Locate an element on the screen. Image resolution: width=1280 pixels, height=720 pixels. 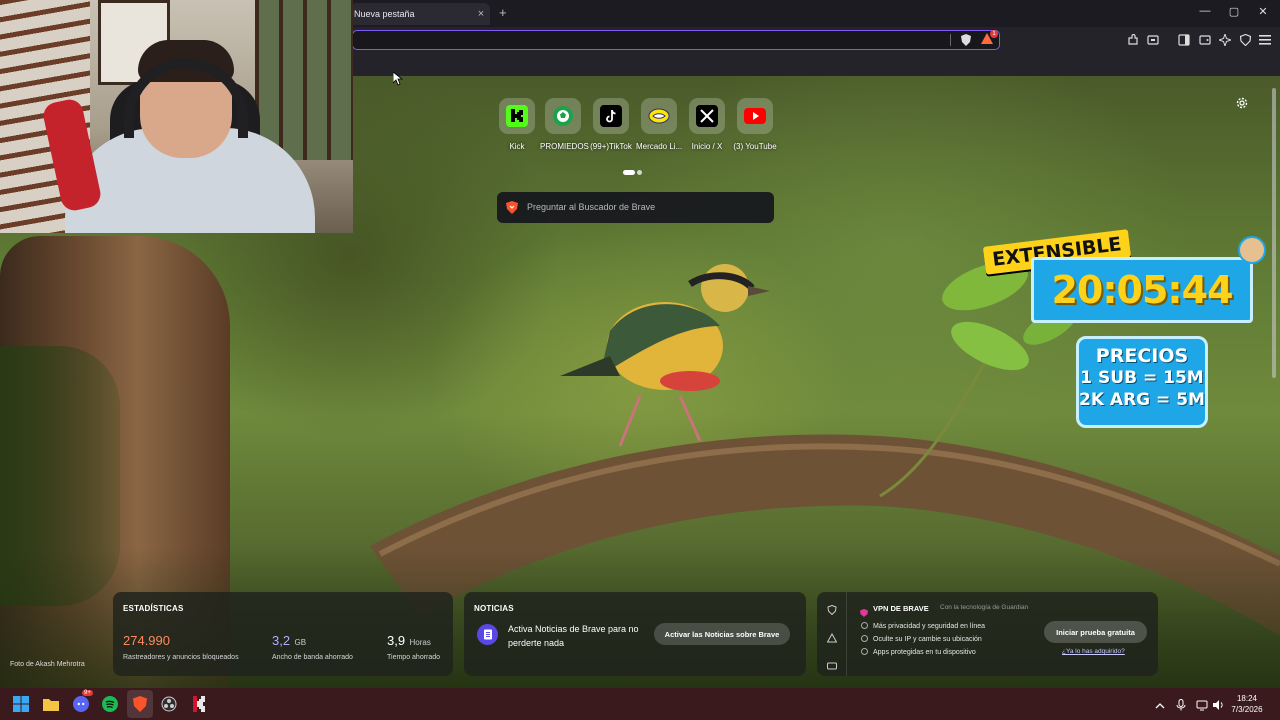
vpn-title: VPN DE BRAVE is located at coordinates (901, 608).